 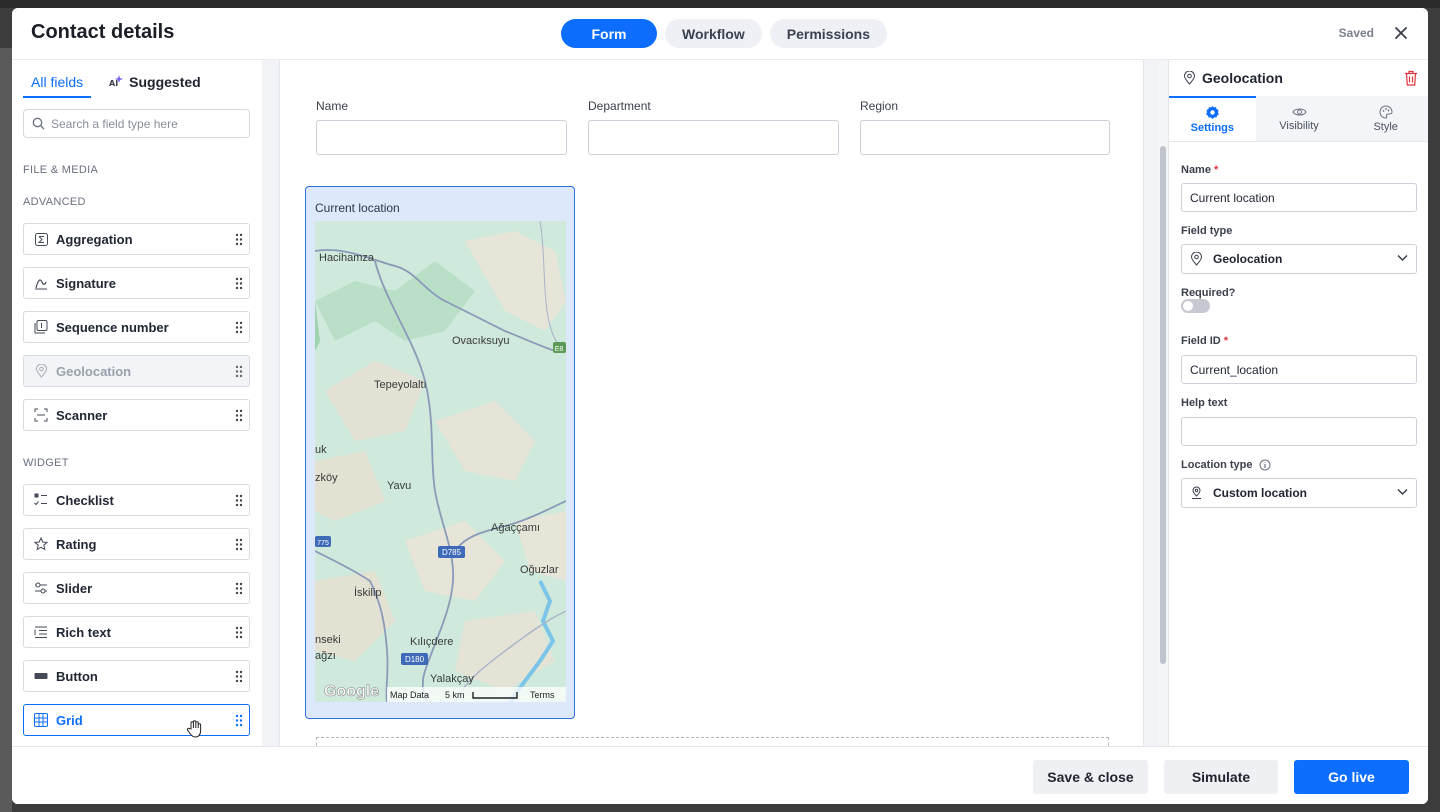 What do you see at coordinates (713, 33) in the screenshot?
I see `tab-workflow: Workflow` at bounding box center [713, 33].